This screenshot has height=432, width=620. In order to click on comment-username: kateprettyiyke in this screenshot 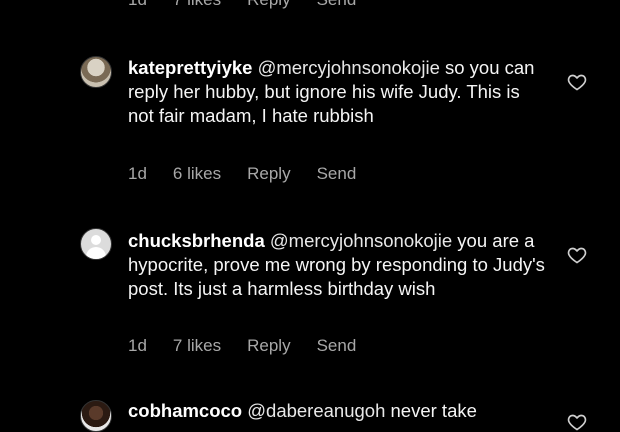, I will do `click(190, 67)`.